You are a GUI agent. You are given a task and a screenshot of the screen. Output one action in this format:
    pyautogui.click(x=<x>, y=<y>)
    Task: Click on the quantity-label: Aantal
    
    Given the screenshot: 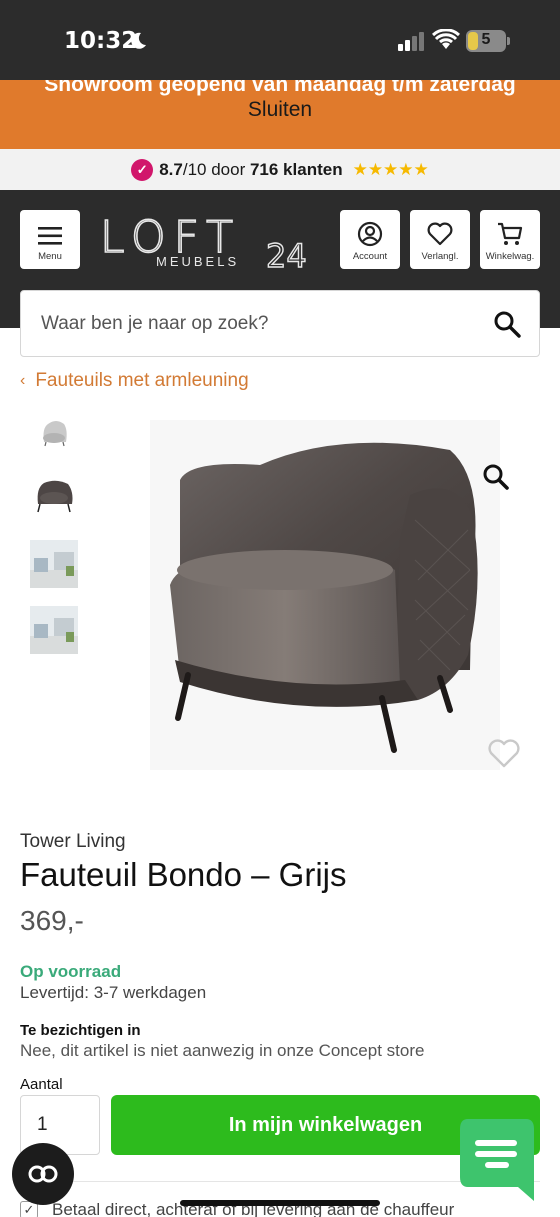 What is the action you would take?
    pyautogui.click(x=41, y=1084)
    